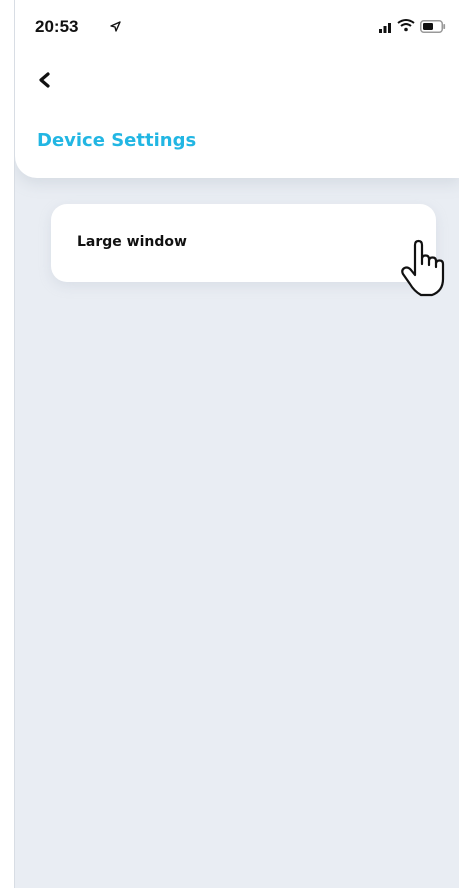  I want to click on hand-pointer-icon, so click(423, 268).